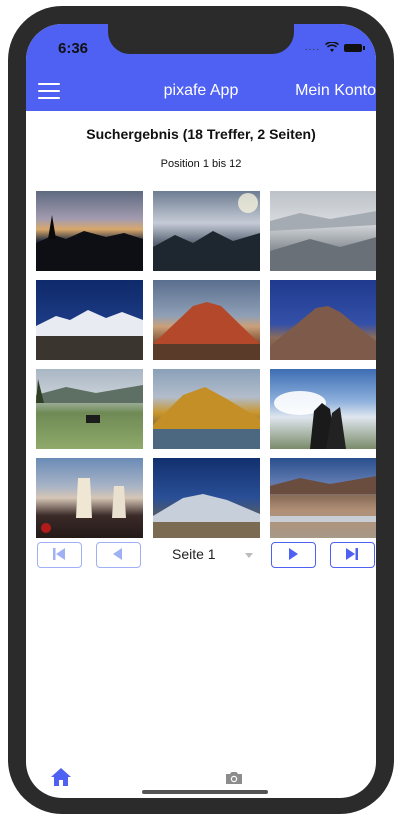 This screenshot has height=820, width=400. Describe the element at coordinates (205, 792) in the screenshot. I see `home-indicator` at that location.